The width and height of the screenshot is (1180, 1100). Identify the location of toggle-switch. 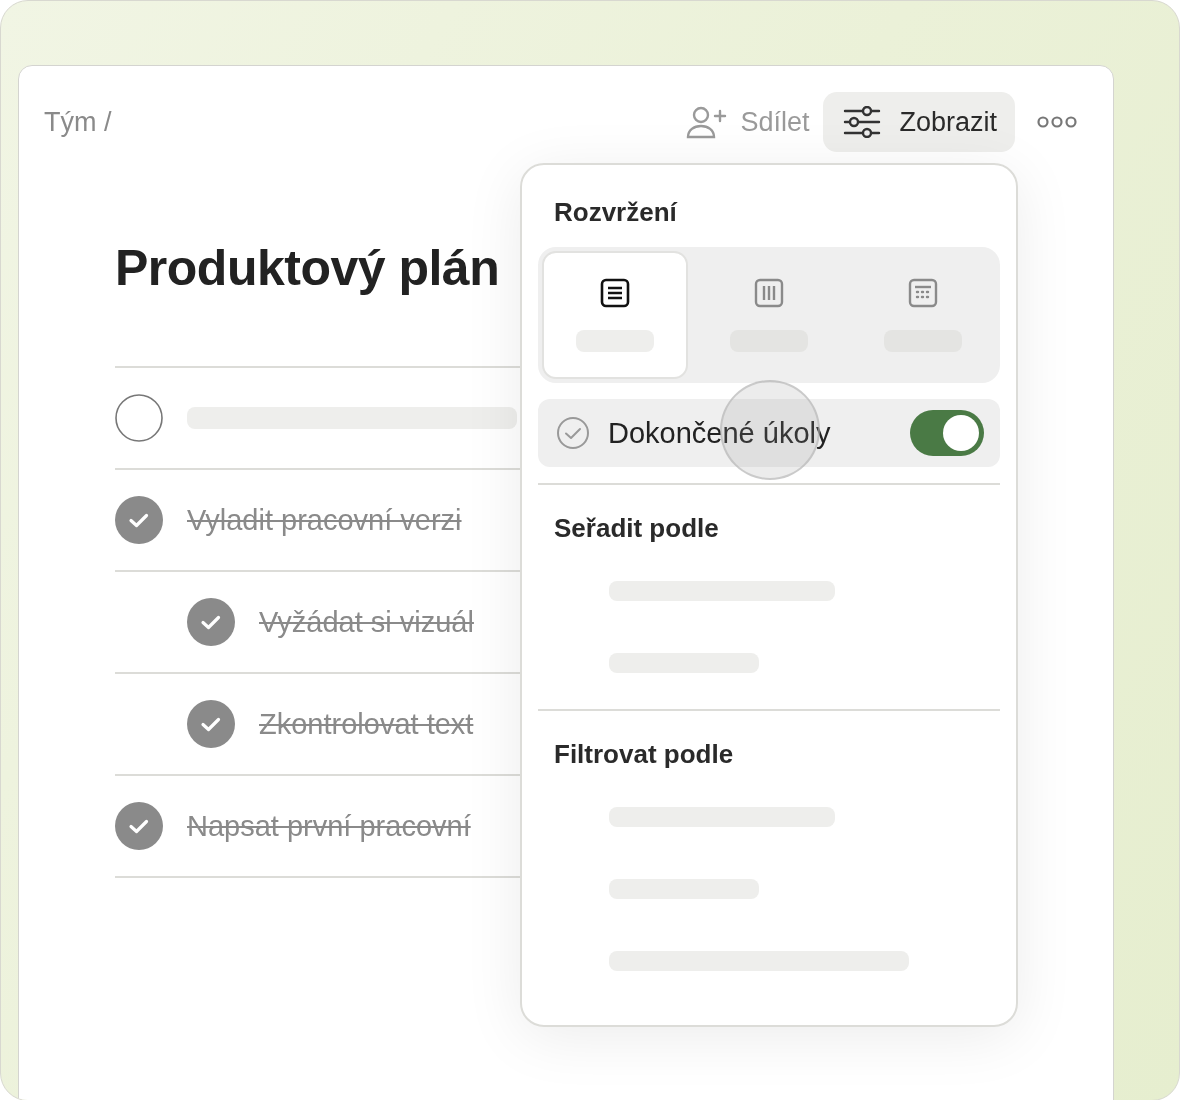
(947, 433).